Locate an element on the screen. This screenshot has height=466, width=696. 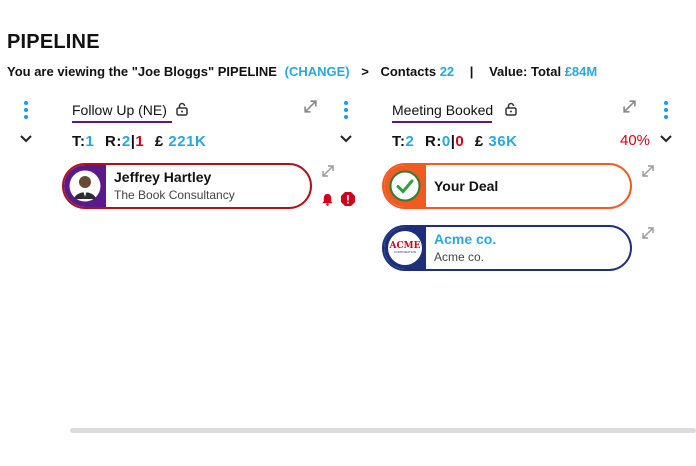
t-value: 2 is located at coordinates (410, 141).